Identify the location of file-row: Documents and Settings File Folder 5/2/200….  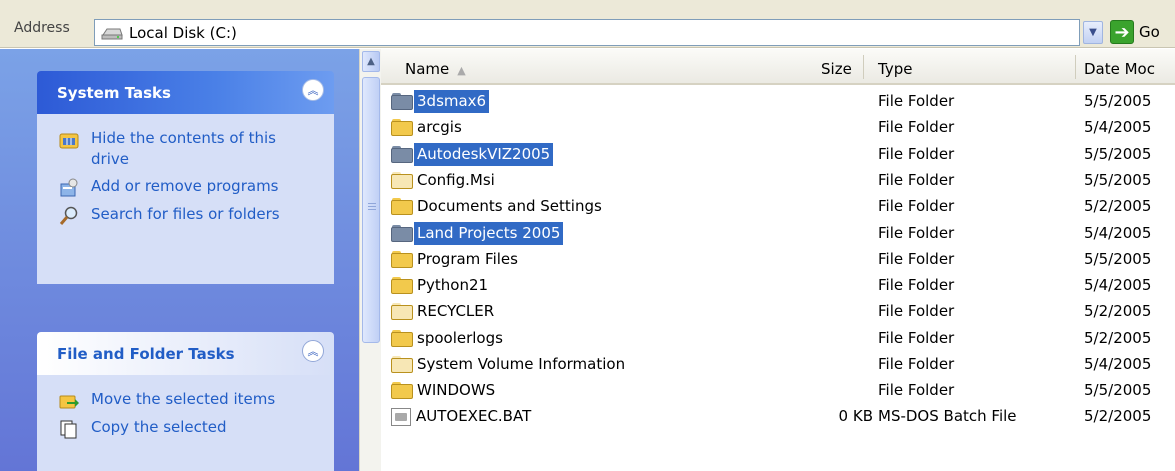
(778, 206).